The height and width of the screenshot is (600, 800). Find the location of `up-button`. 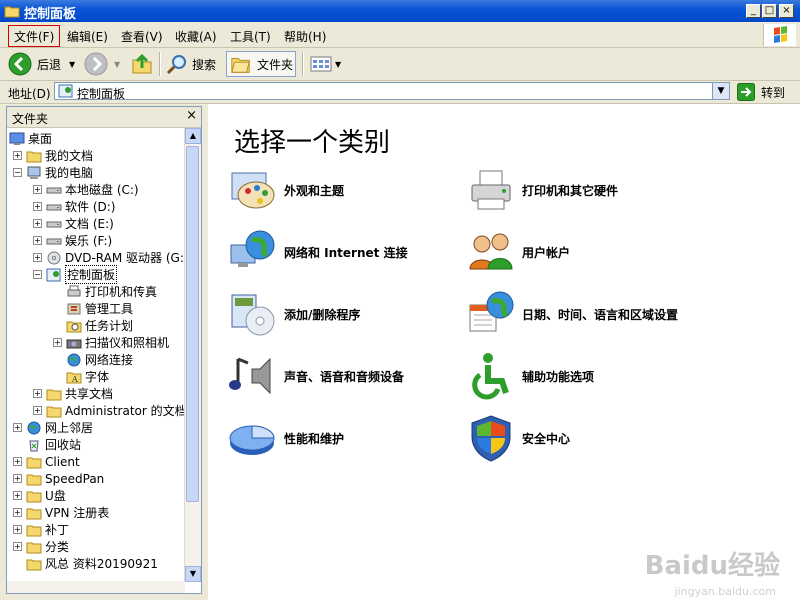

up-button is located at coordinates (142, 64).